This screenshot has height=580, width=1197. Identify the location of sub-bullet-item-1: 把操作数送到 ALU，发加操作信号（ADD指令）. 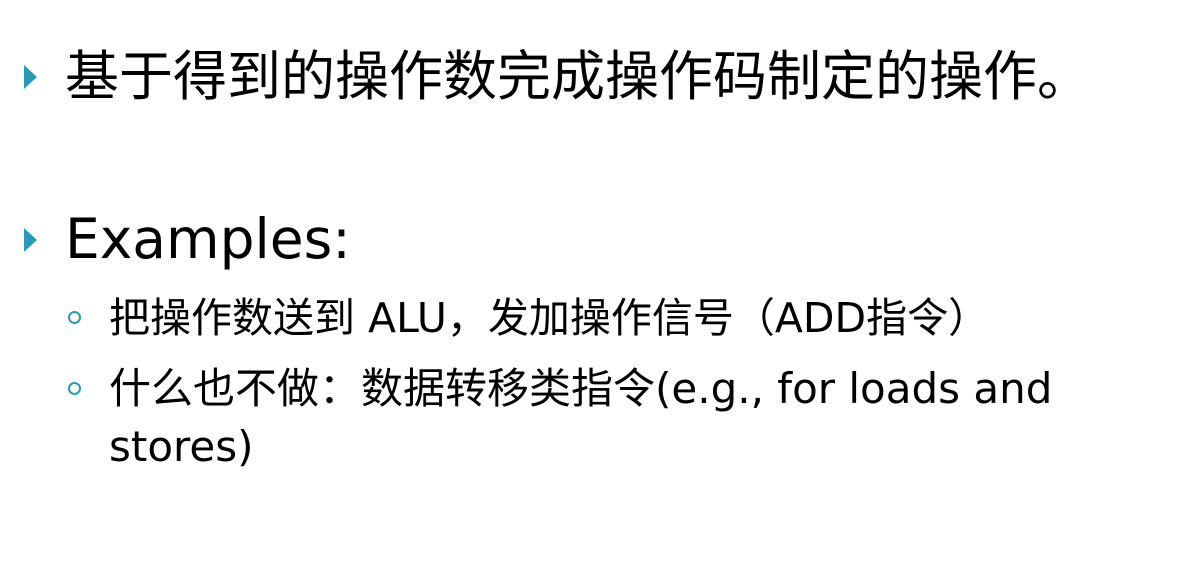
(528, 318).